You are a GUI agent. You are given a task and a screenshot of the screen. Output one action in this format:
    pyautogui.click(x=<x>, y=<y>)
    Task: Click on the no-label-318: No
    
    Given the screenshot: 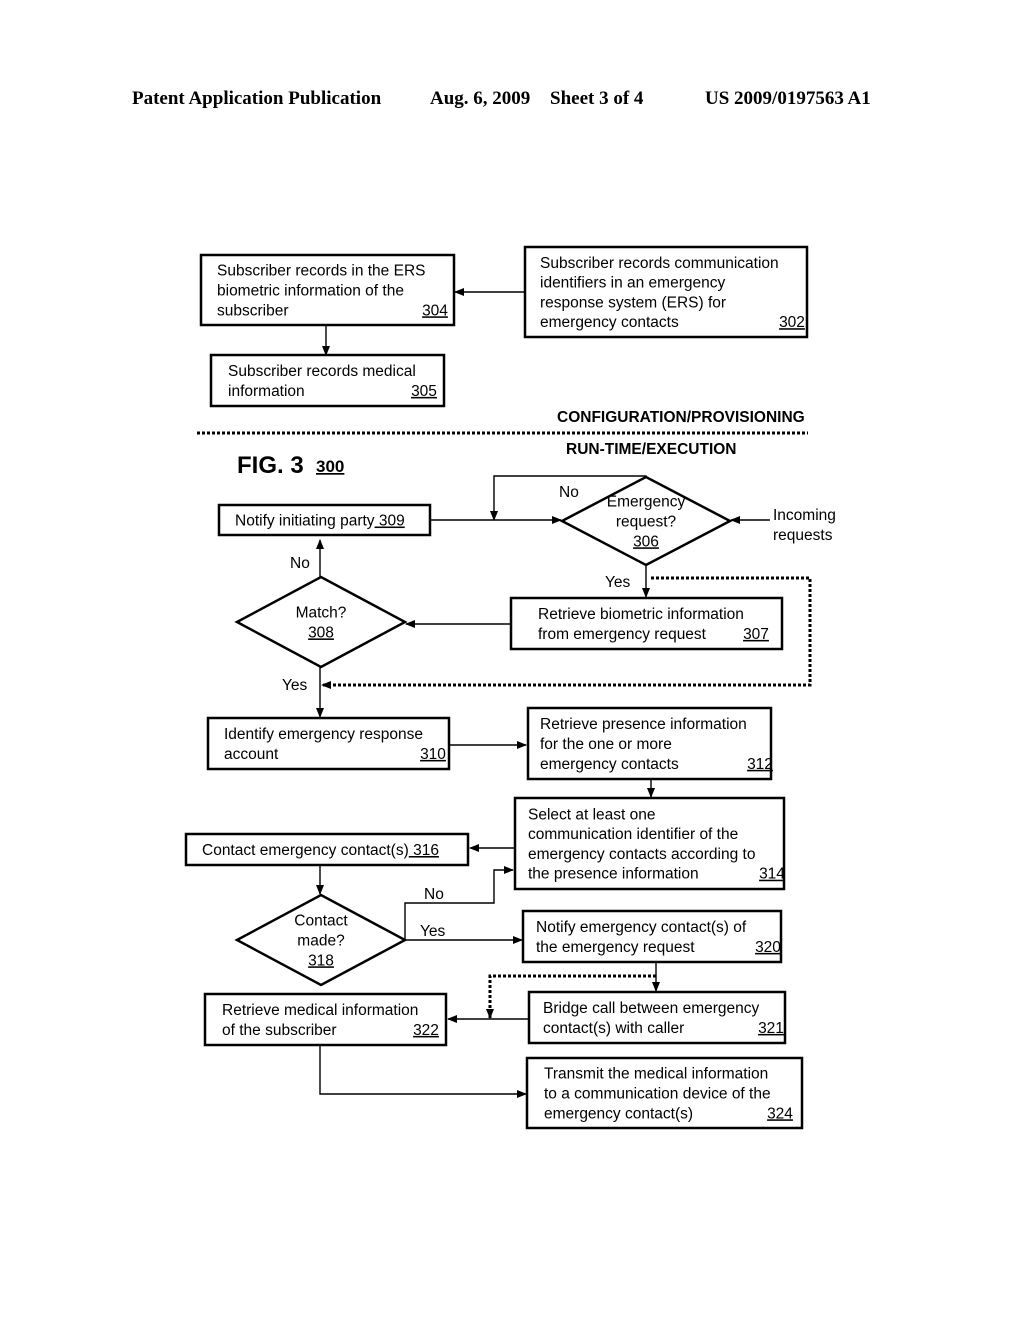 What is the action you would take?
    pyautogui.click(x=434, y=894)
    